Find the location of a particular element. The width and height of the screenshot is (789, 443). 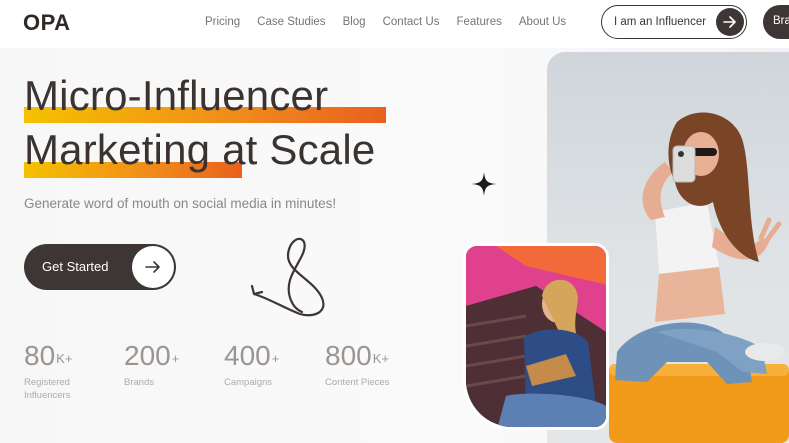

stat-influencers: 80K+ Registered Influencers is located at coordinates (59, 371).